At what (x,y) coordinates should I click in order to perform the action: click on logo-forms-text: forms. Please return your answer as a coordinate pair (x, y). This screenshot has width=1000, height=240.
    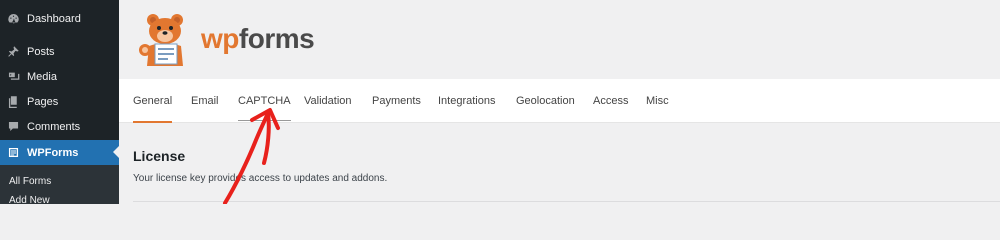
    Looking at the image, I should click on (276, 38).